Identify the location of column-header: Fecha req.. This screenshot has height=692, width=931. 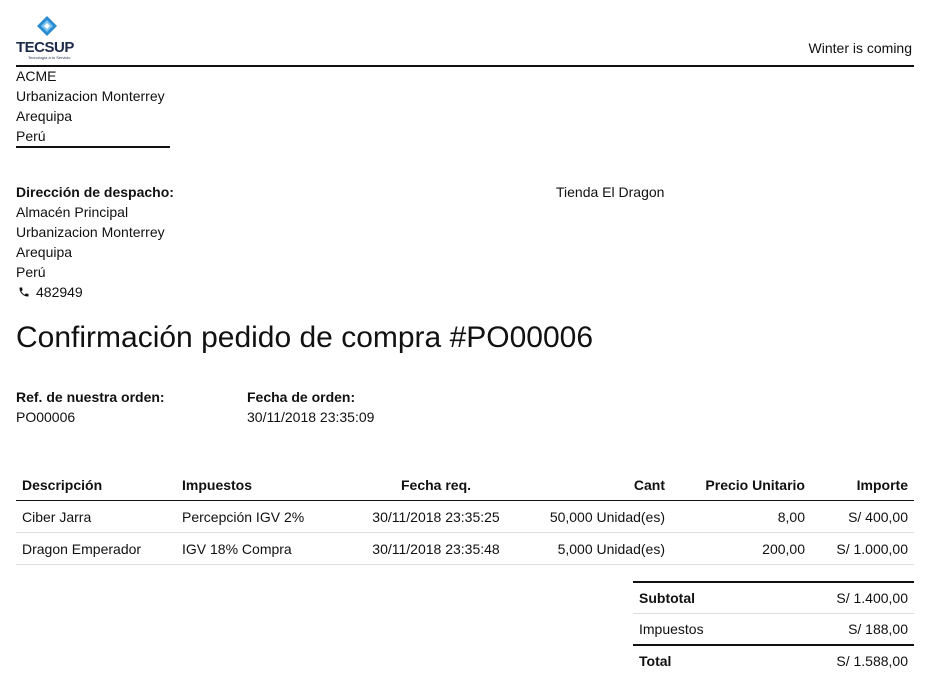
(436, 485).